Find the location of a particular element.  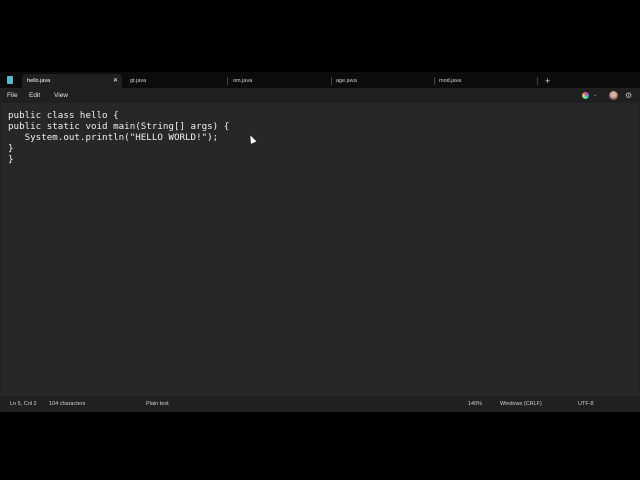

tab-mod-java: mod.java is located at coordinates (484, 81).